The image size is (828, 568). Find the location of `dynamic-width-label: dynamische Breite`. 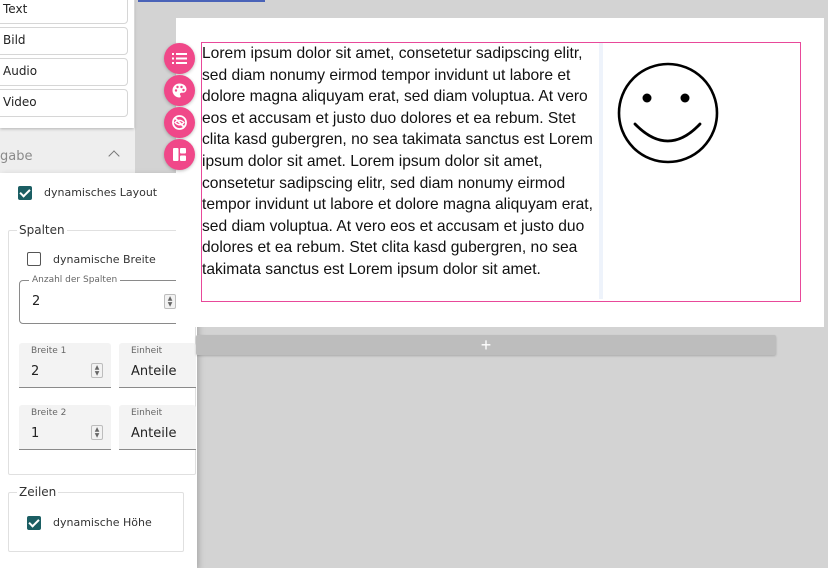

dynamic-width-label: dynamische Breite is located at coordinates (104, 259).